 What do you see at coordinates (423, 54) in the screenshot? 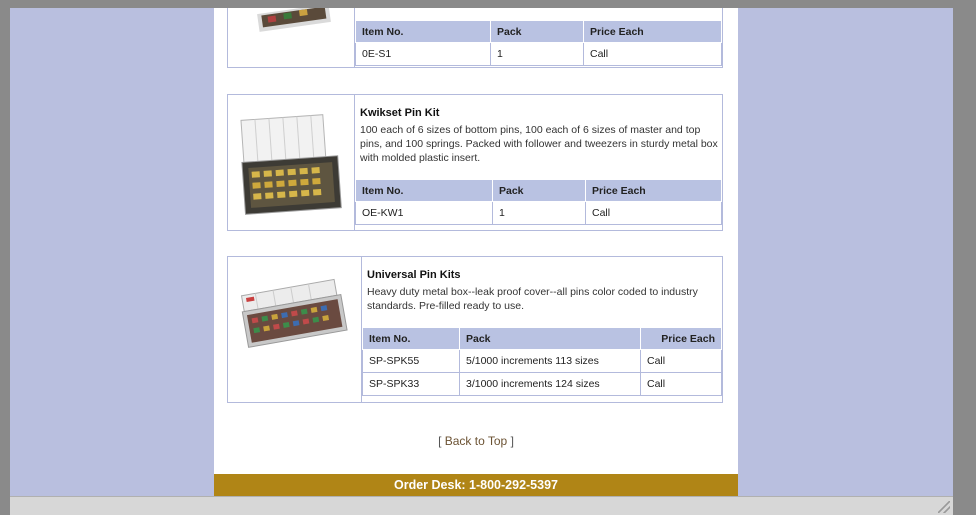
I see `item-no-cell: 0E-S1` at bounding box center [423, 54].